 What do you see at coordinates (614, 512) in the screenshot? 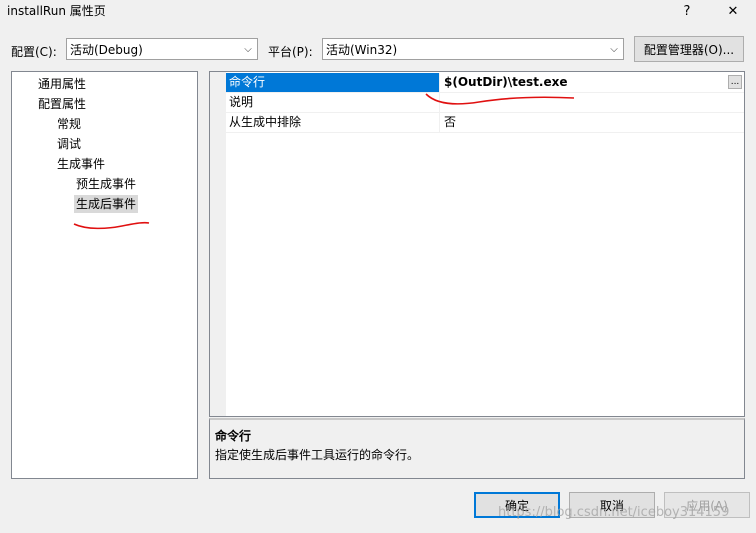
I see `watermark: https://blog.csdn.net/iceboy314159` at bounding box center [614, 512].